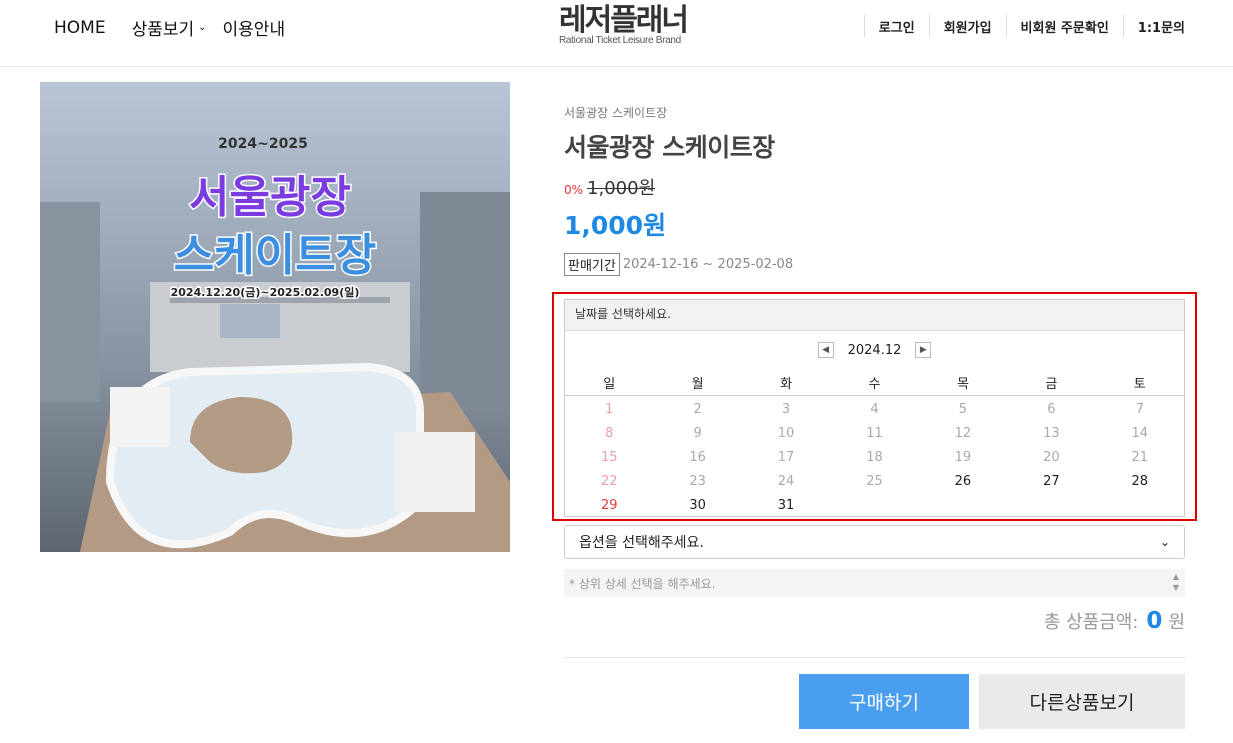 This screenshot has width=1233, height=743. What do you see at coordinates (624, 20) in the screenshot?
I see `logo-text: 레저플래너` at bounding box center [624, 20].